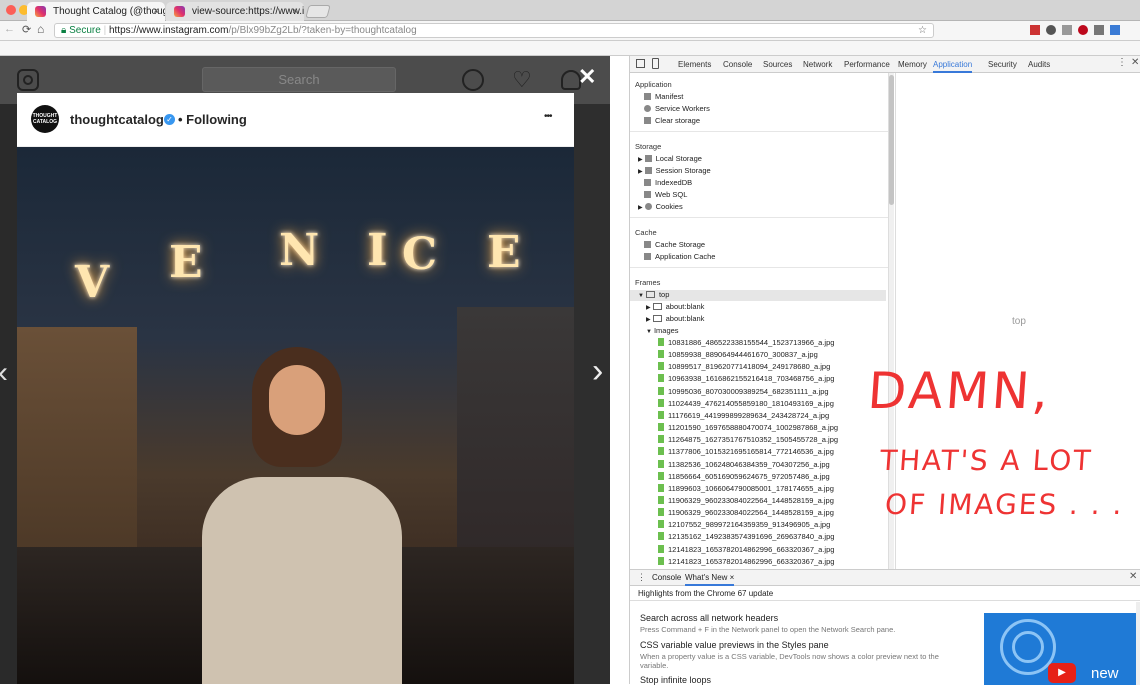 The width and height of the screenshot is (1140, 685). What do you see at coordinates (85, 30) in the screenshot?
I see `secure-label: Secure` at bounding box center [85, 30].